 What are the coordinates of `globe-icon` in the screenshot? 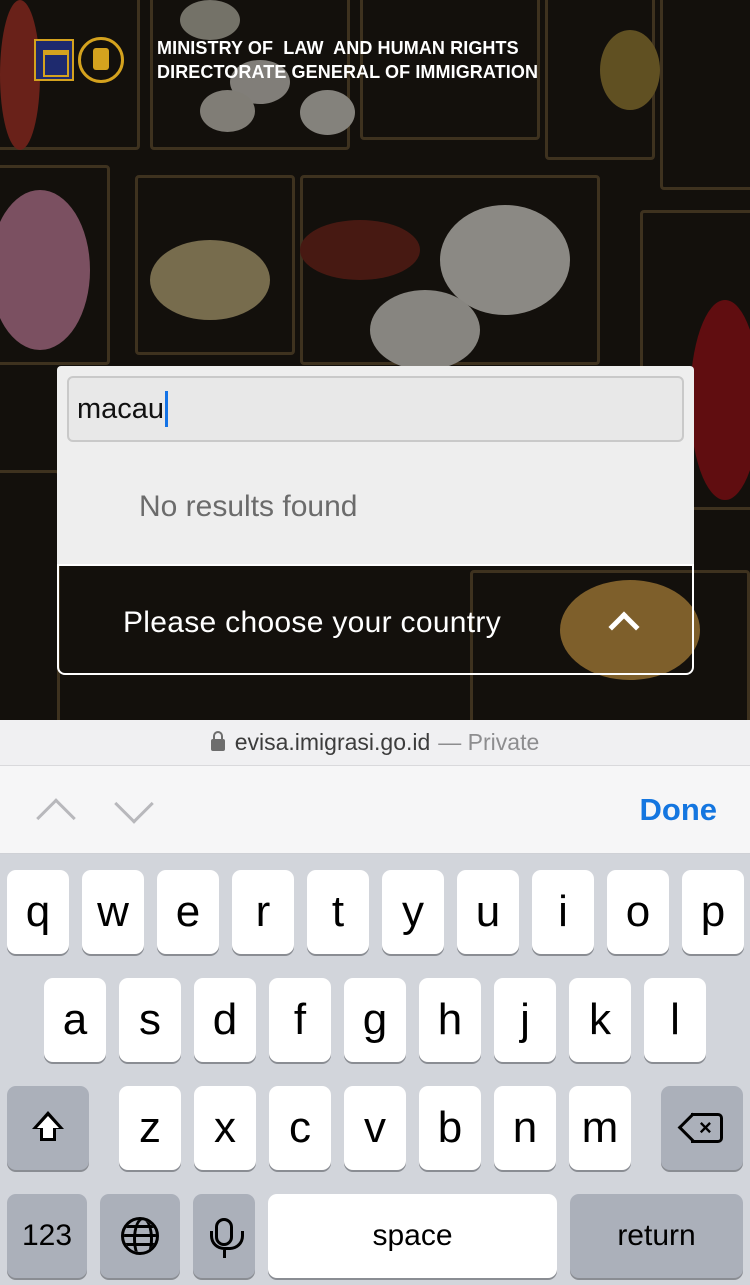 It's located at (140, 1236).